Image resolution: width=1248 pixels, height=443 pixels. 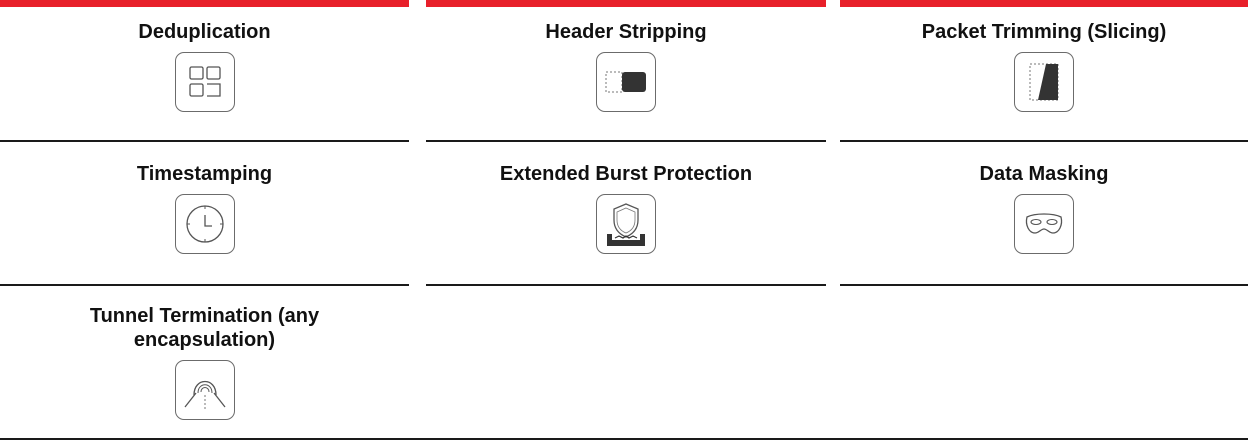 I want to click on grid-squares-icon, so click(x=204, y=82).